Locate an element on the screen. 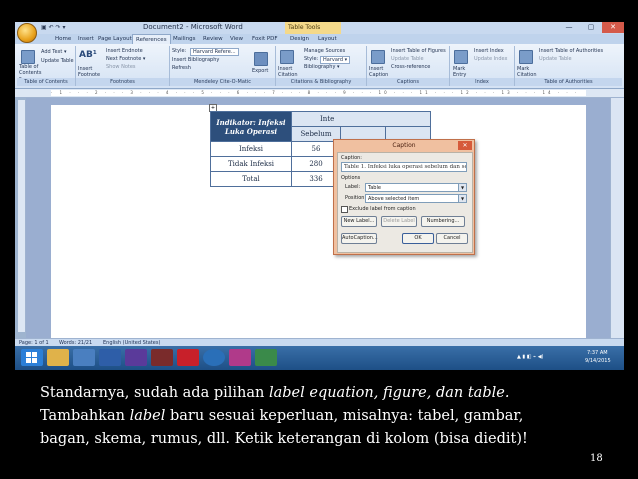  tab-layout: Layout is located at coordinates (327, 39).